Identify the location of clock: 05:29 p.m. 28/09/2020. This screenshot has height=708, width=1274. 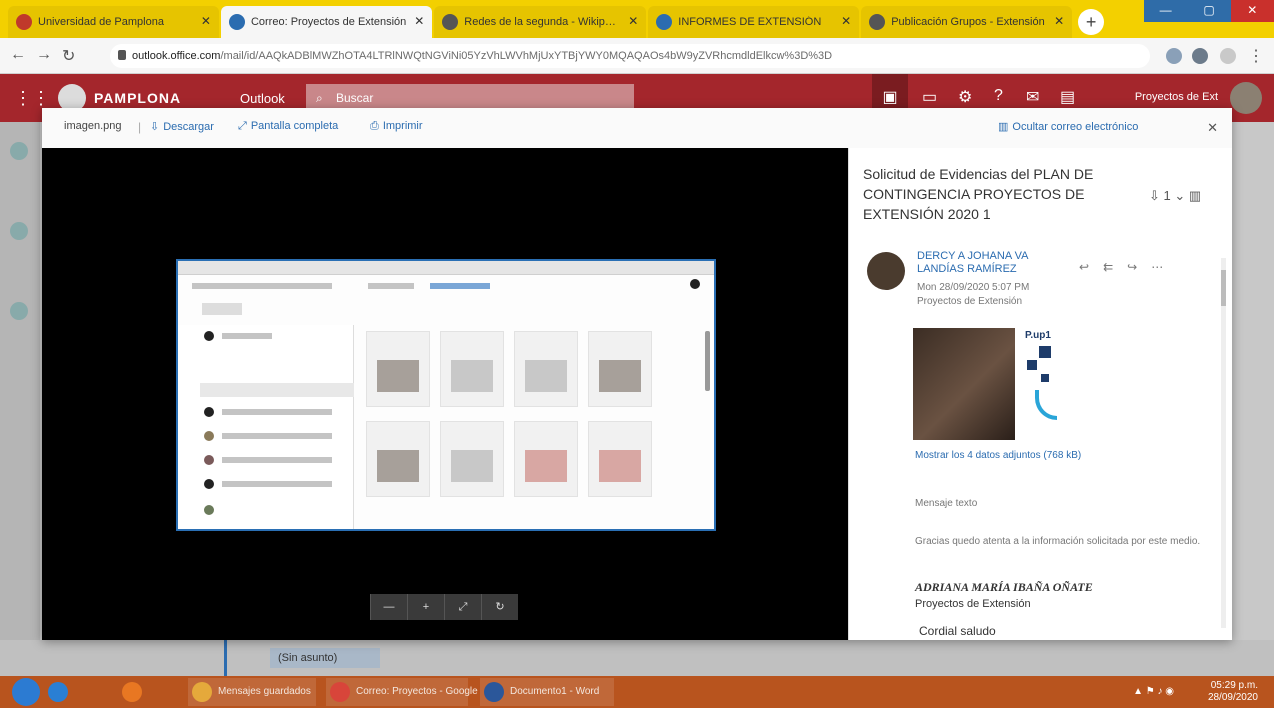
(1233, 692).